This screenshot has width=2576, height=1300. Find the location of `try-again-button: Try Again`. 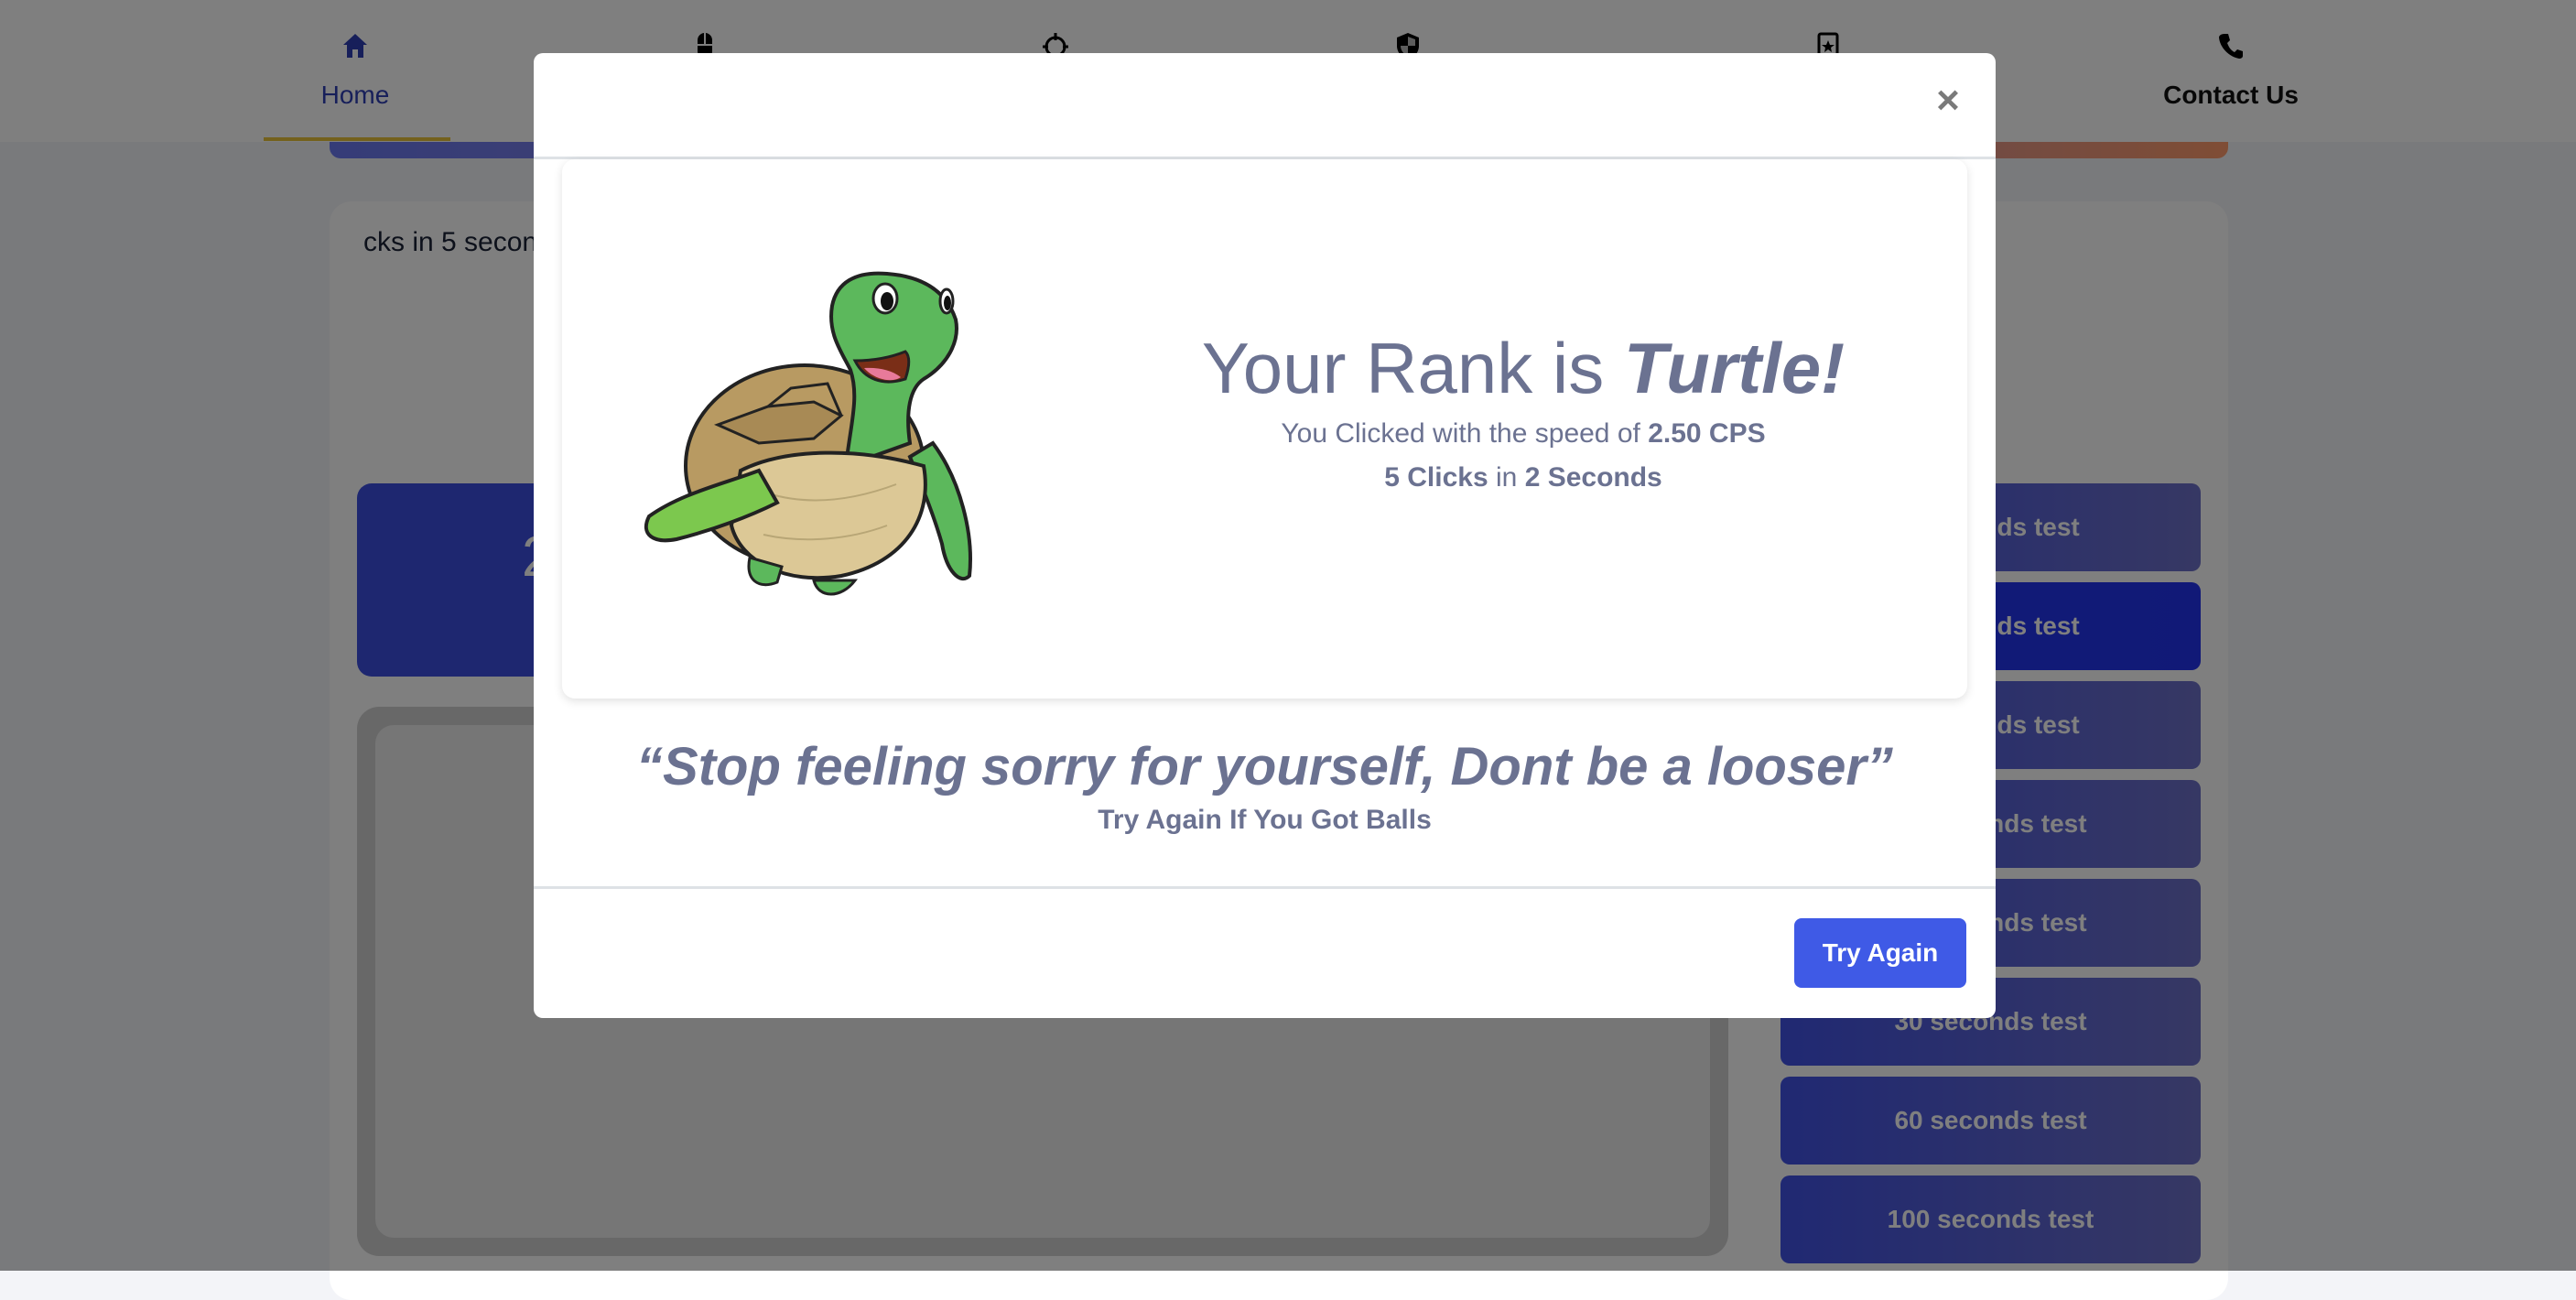

try-again-button: Try Again is located at coordinates (1880, 953).